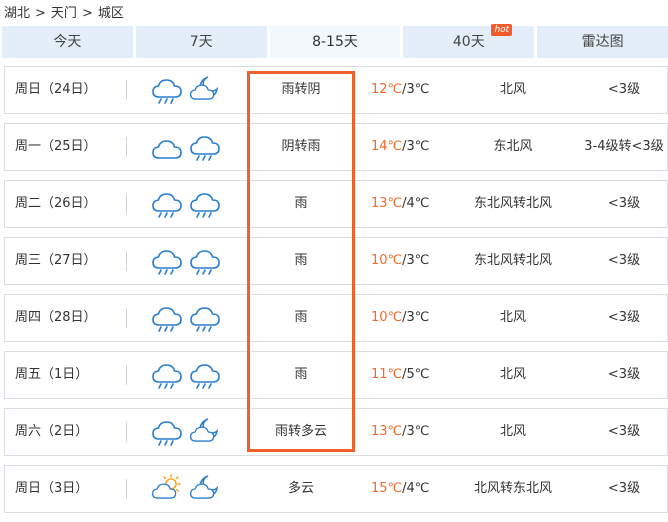 This screenshot has height=522, width=668. I want to click on forecast-row: 周二（26日） 雨 13℃/4℃ 东北风转北风 <3级, so click(336, 204).